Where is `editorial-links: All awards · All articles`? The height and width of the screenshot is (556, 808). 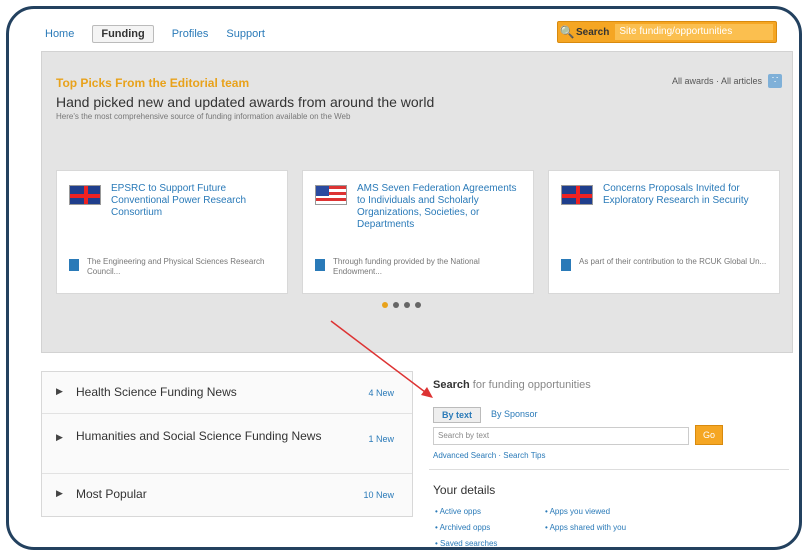
editorial-links: All awards · All articles is located at coordinates (717, 81).